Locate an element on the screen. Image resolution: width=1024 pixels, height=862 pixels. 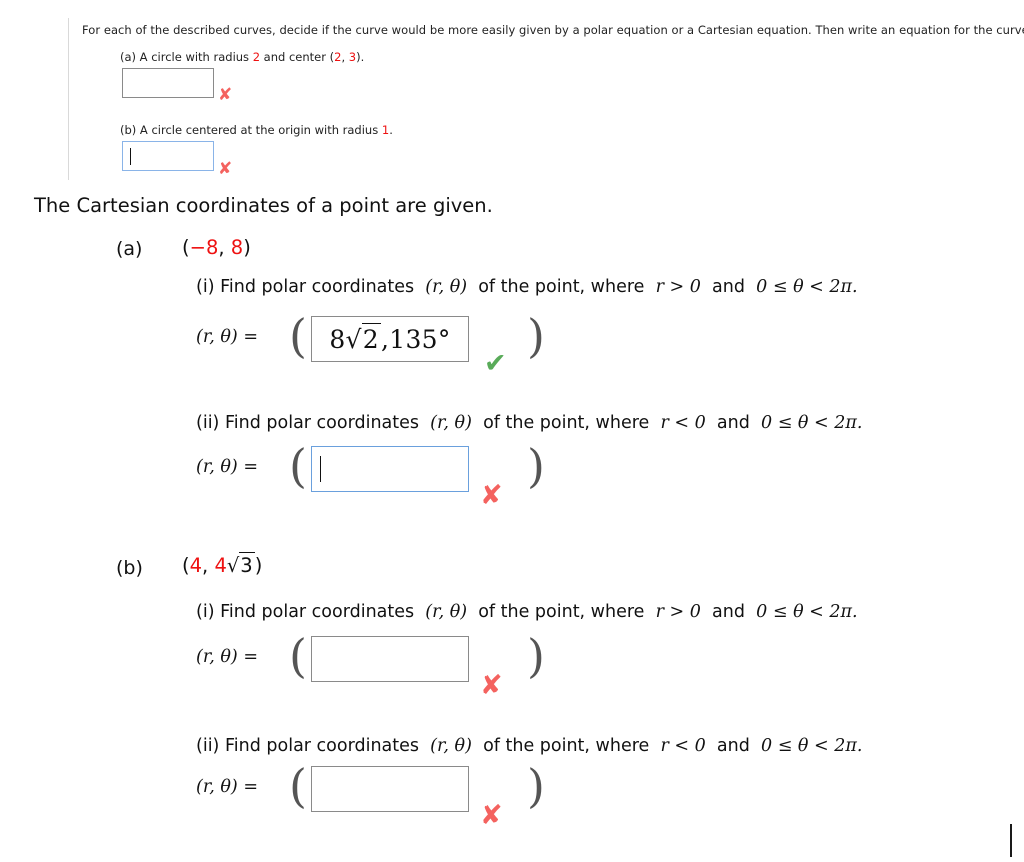
answer-angle: ,135° is located at coordinates (416, 339).